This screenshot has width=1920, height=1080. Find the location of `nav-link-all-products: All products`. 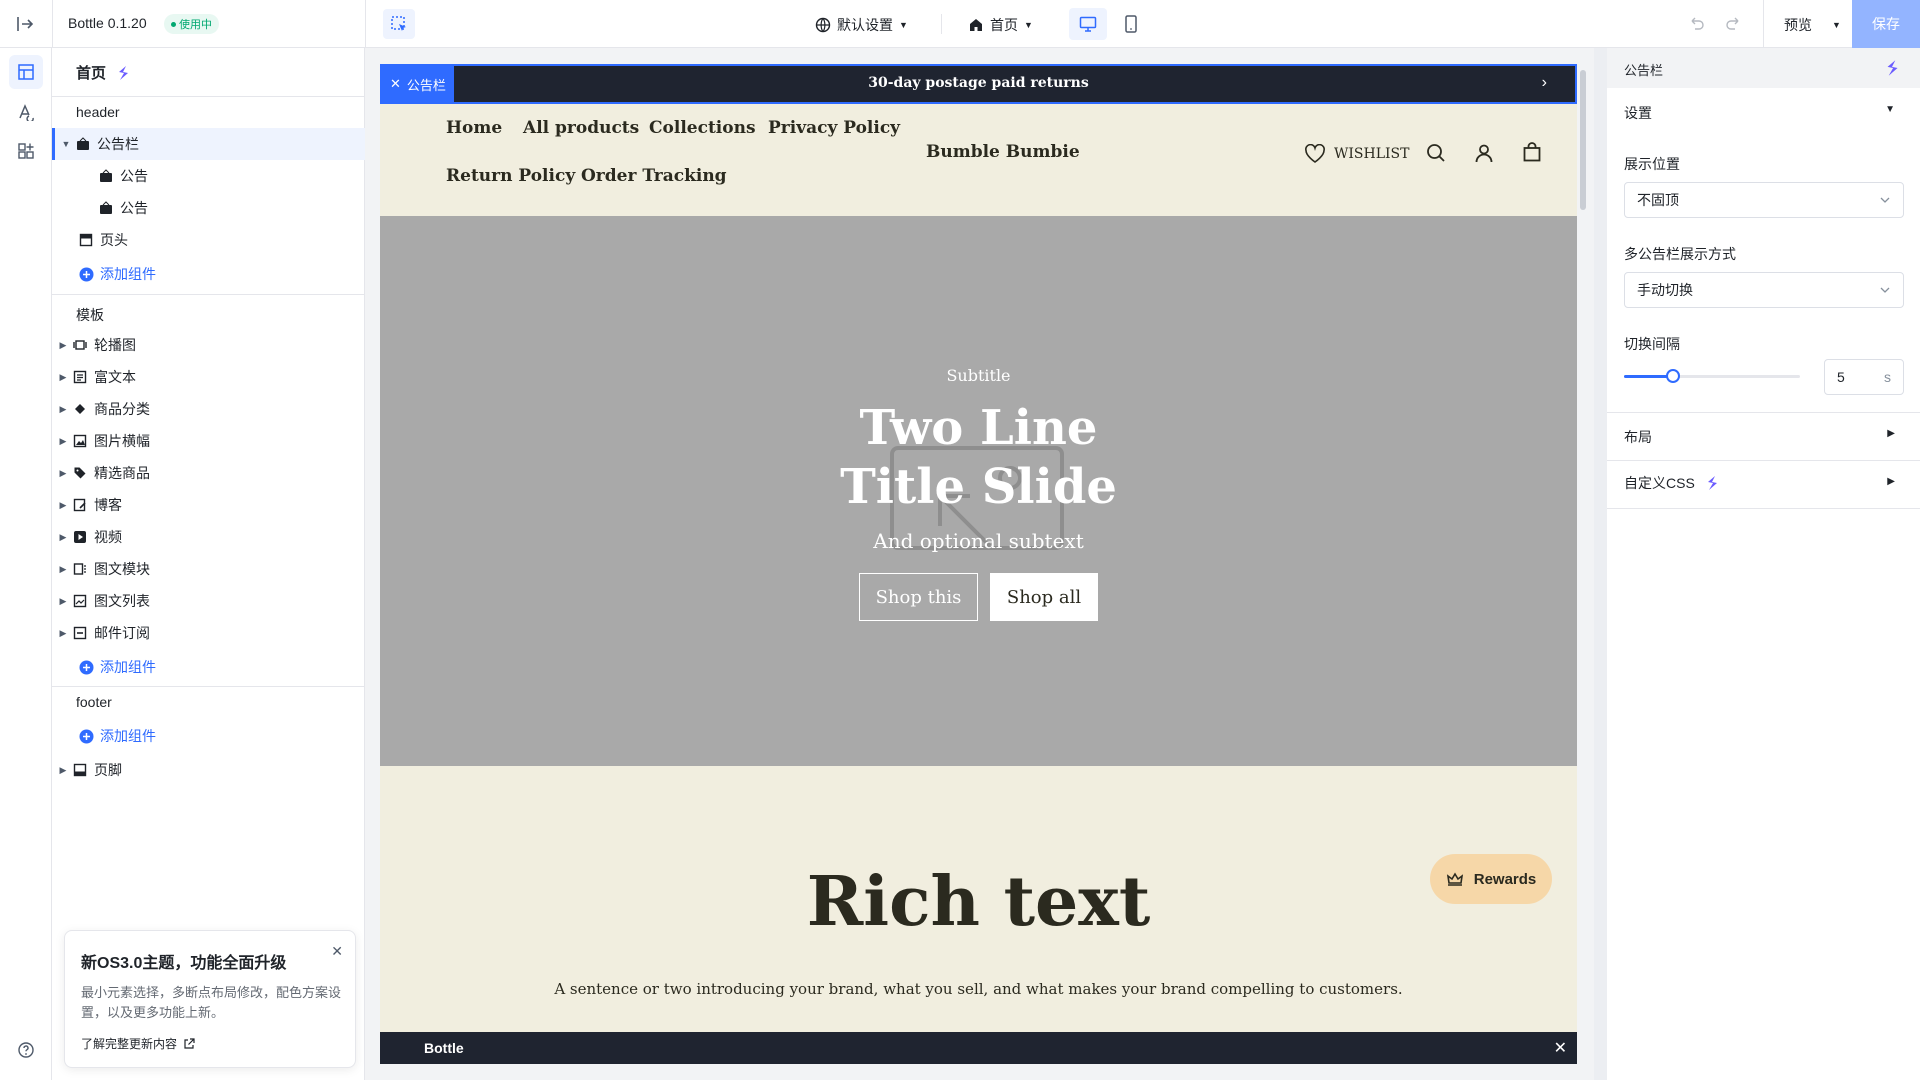

nav-link-all-products: All products is located at coordinates (581, 128).